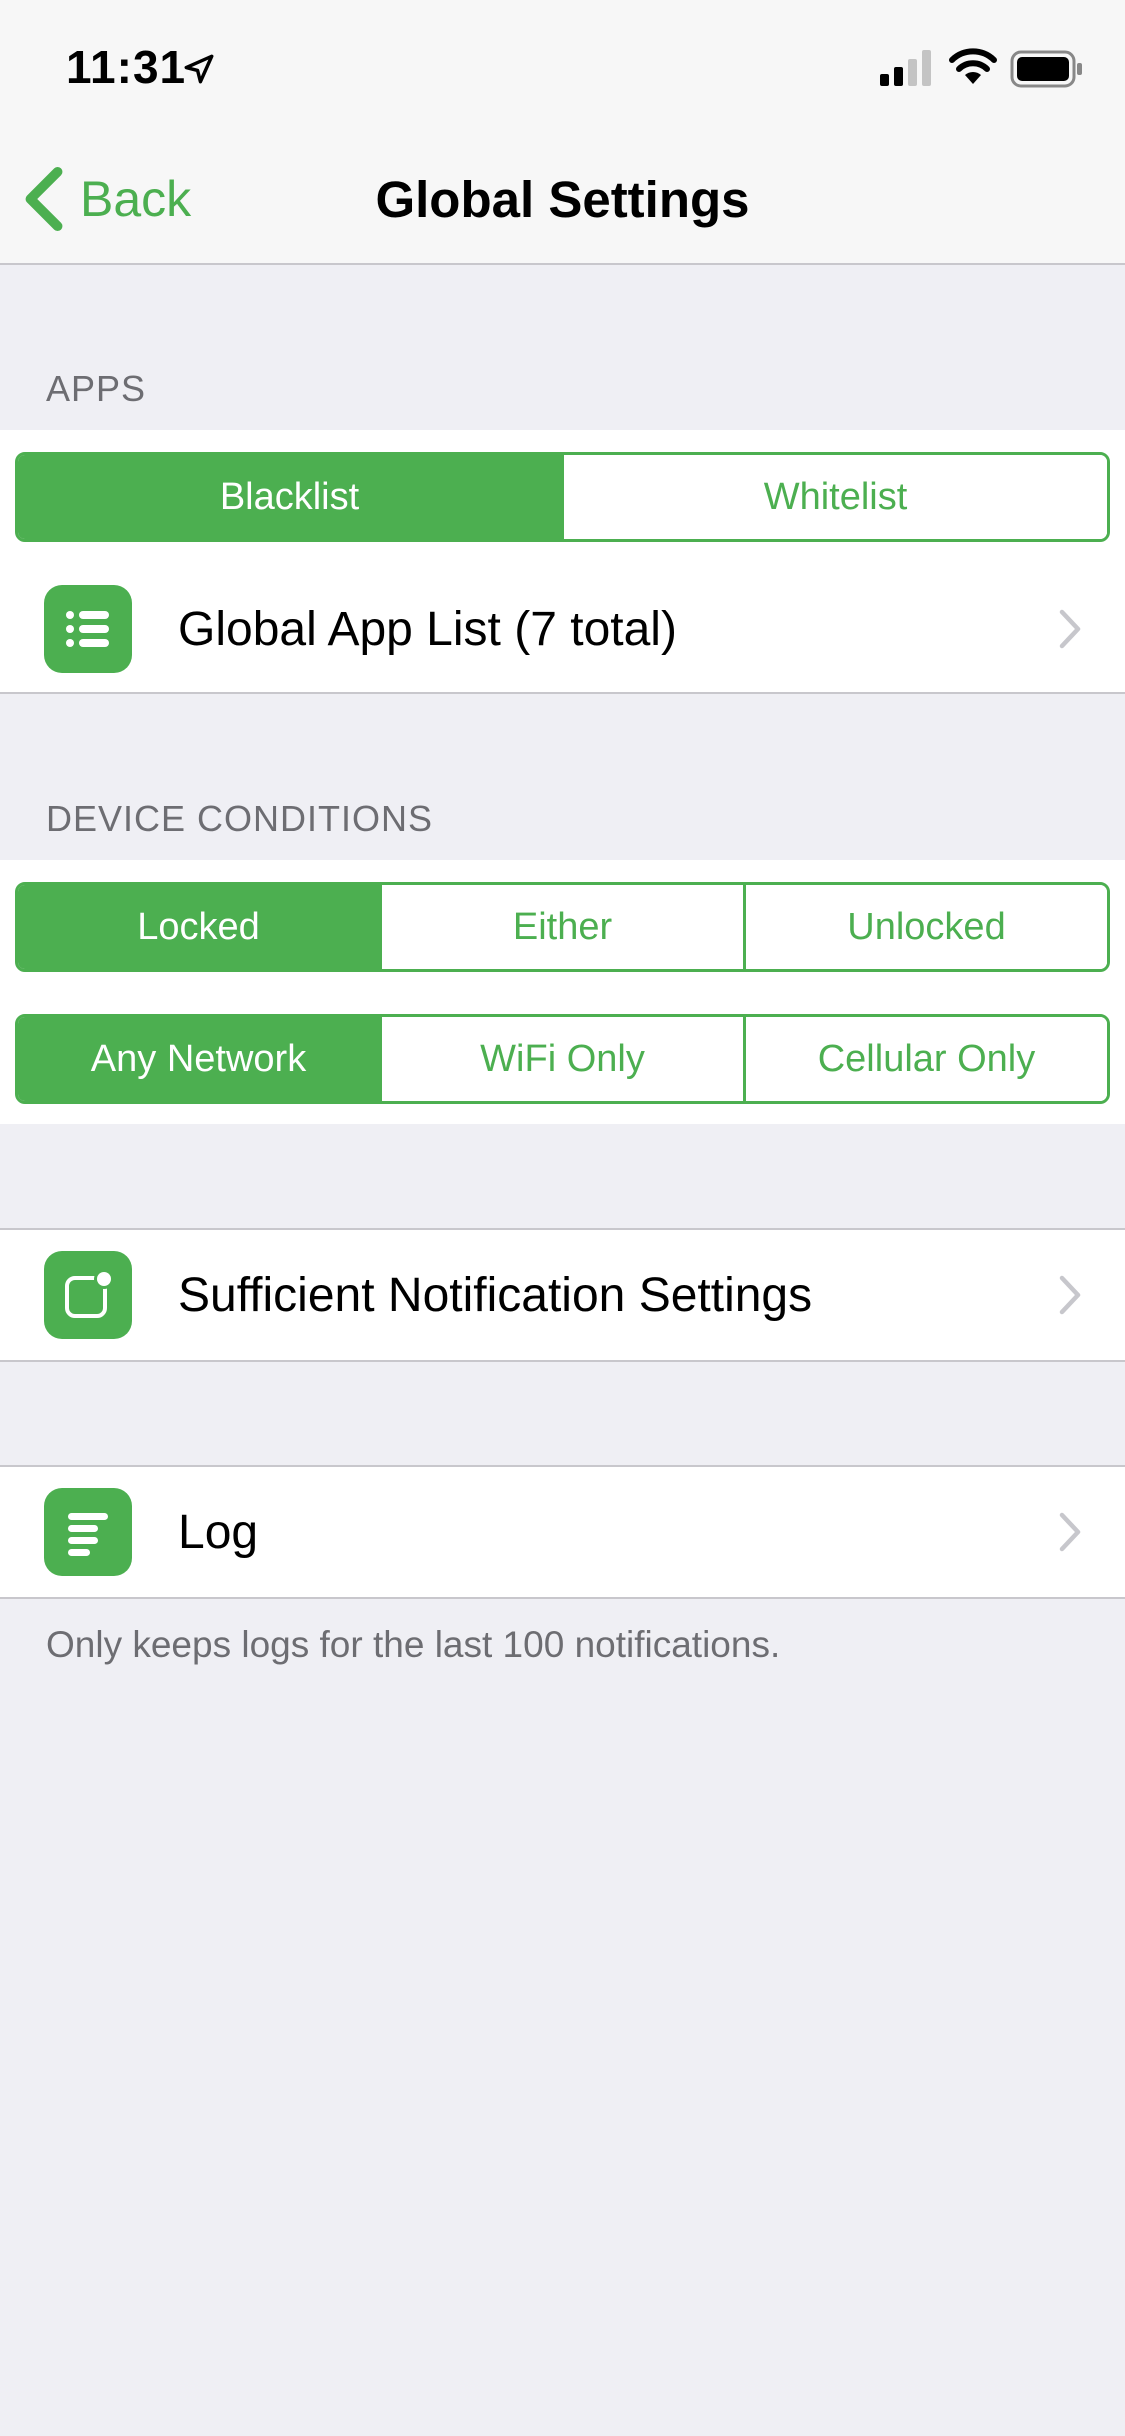 The width and height of the screenshot is (1125, 2436). I want to click on notification-badge-icon, so click(88, 1295).